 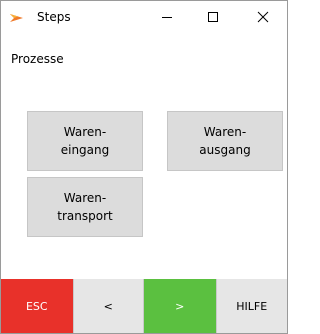 I want to click on tile-wareneingang: Waren- eingang, so click(x=85, y=141).